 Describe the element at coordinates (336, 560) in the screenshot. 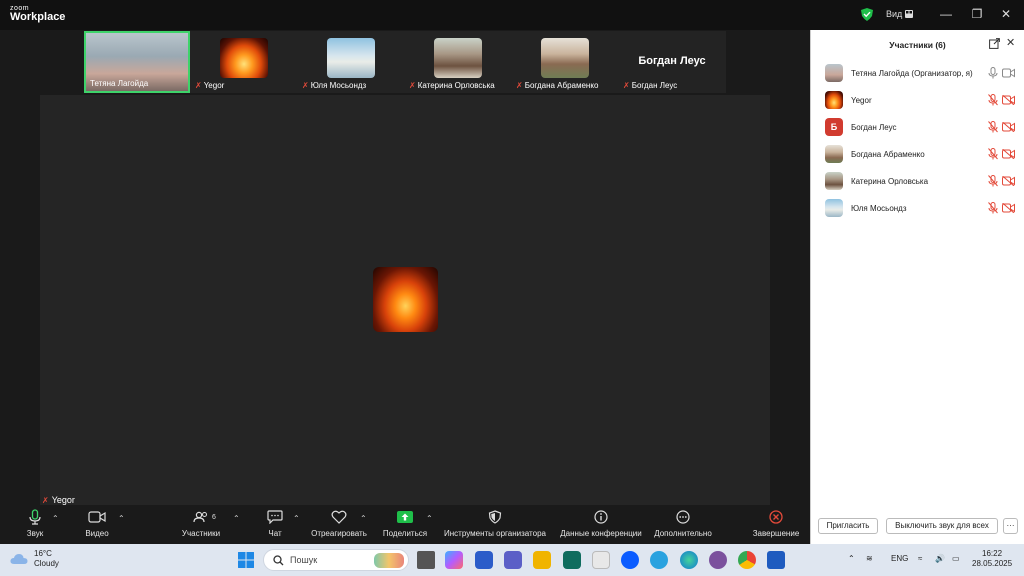

I see `taskbar-search: Пошук` at that location.